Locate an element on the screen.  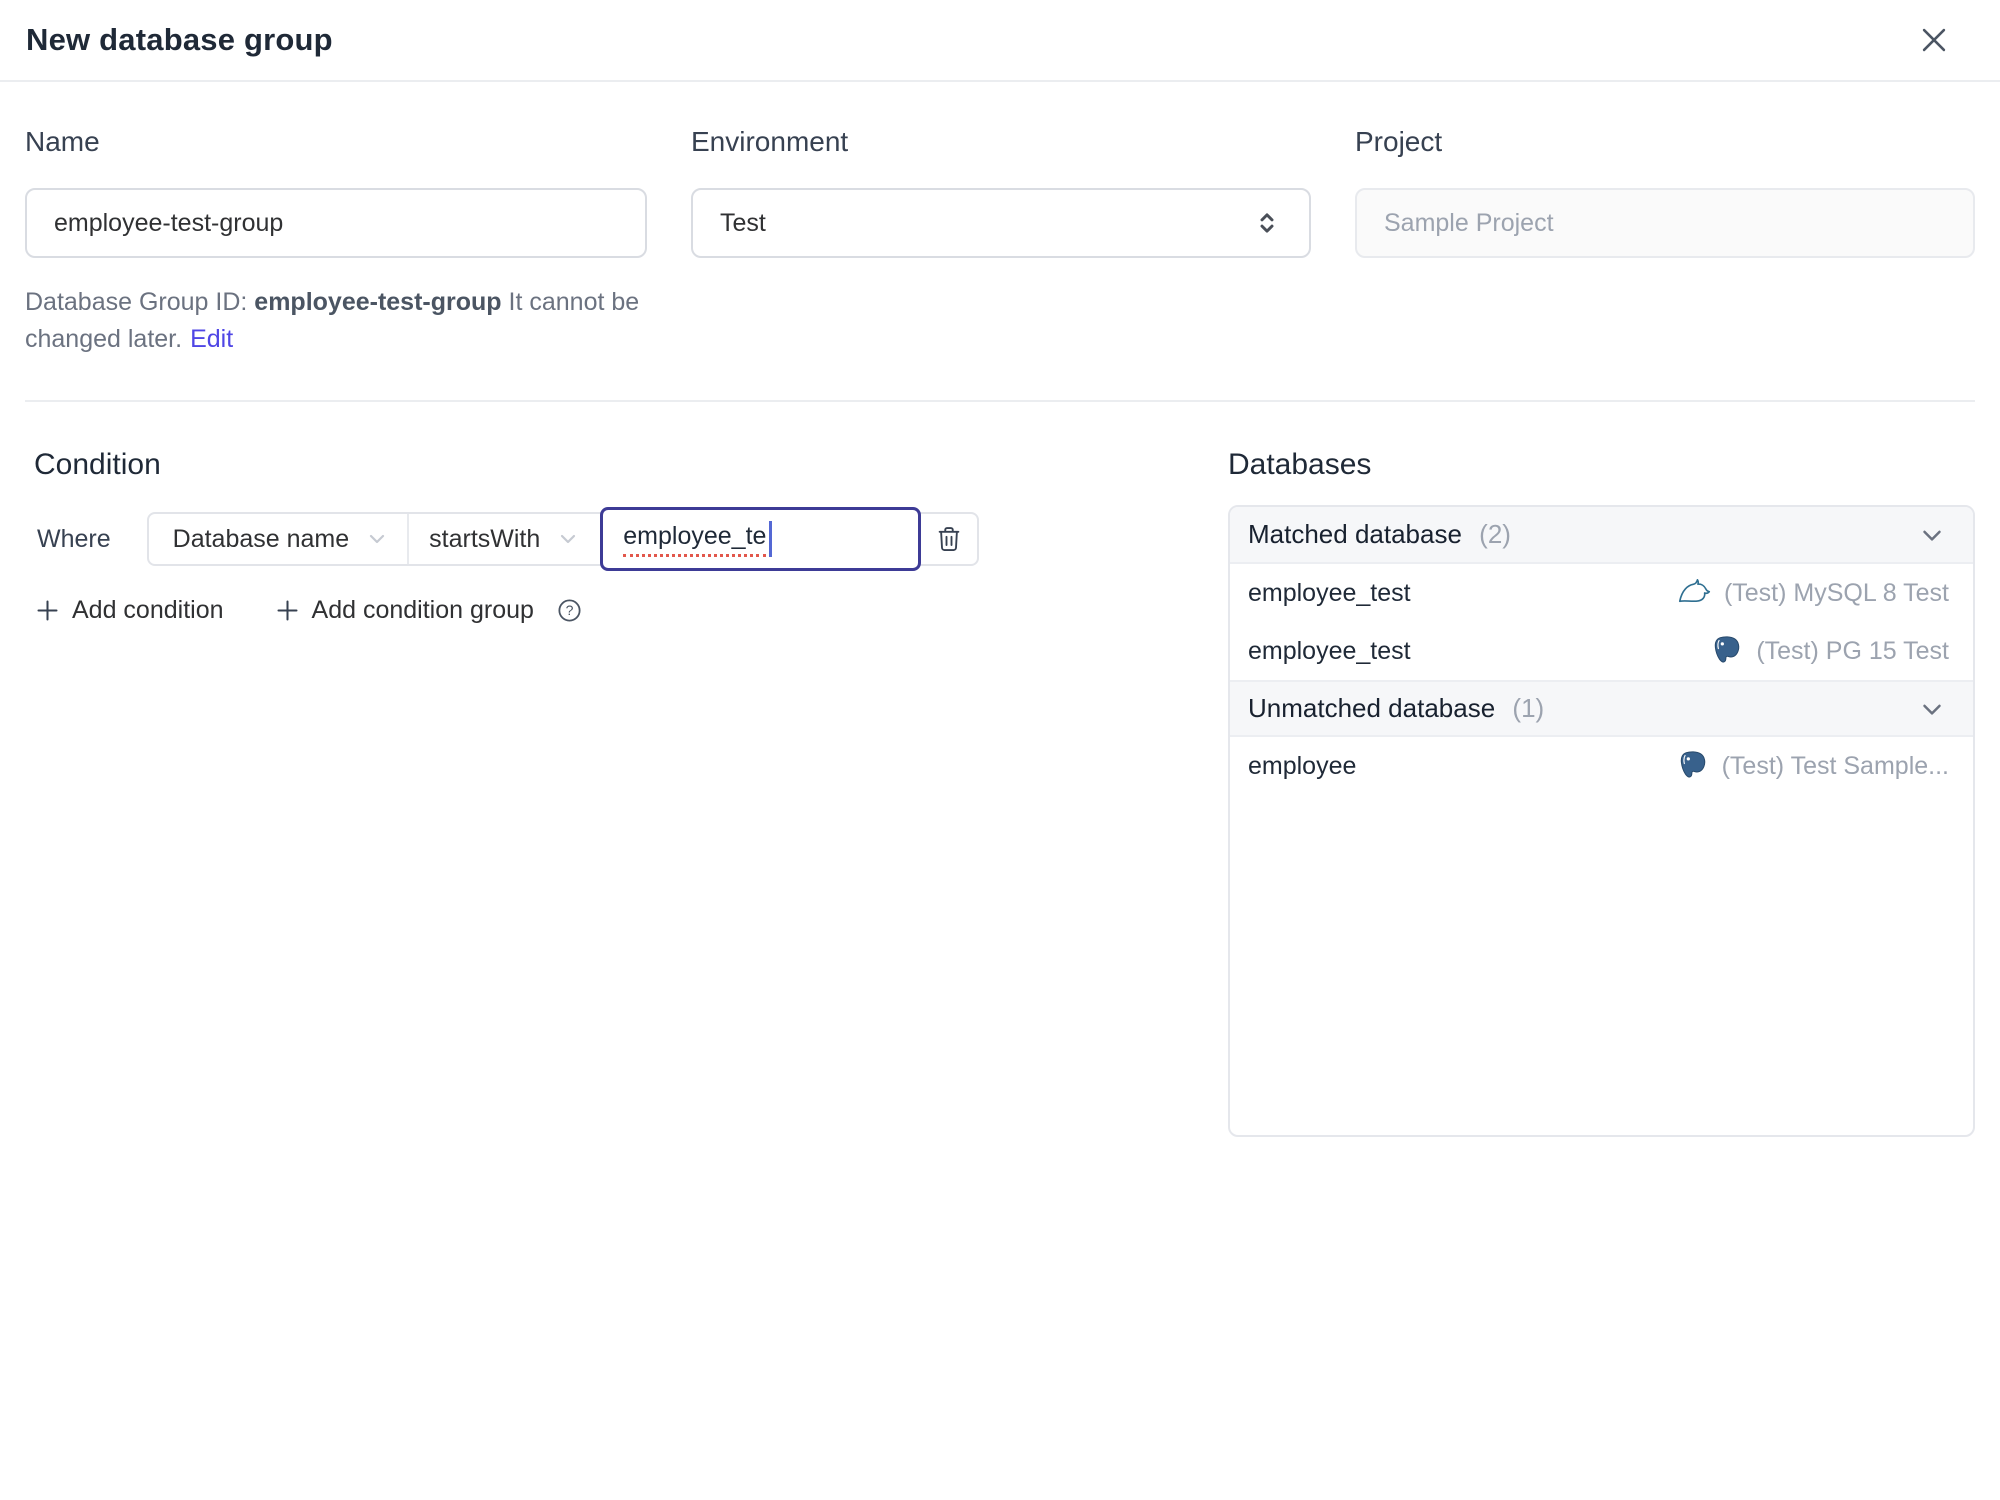
matched-database-header: Matched database (2) is located at coordinates (1601, 535).